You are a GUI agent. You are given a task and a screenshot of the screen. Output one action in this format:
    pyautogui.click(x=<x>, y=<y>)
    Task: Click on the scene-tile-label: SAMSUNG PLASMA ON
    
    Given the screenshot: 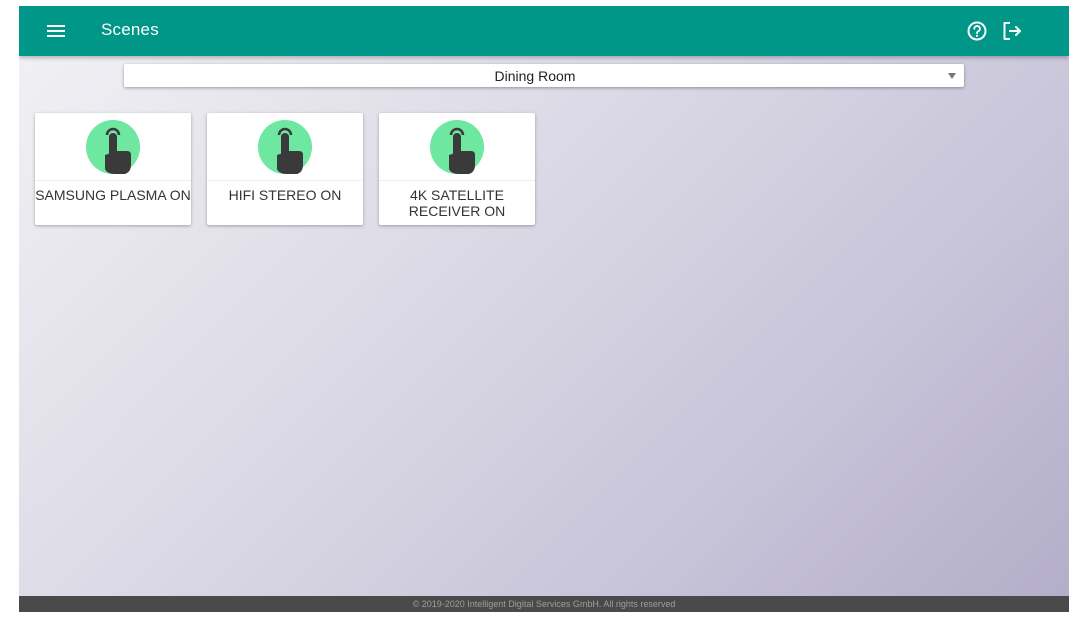 What is the action you would take?
    pyautogui.click(x=113, y=195)
    